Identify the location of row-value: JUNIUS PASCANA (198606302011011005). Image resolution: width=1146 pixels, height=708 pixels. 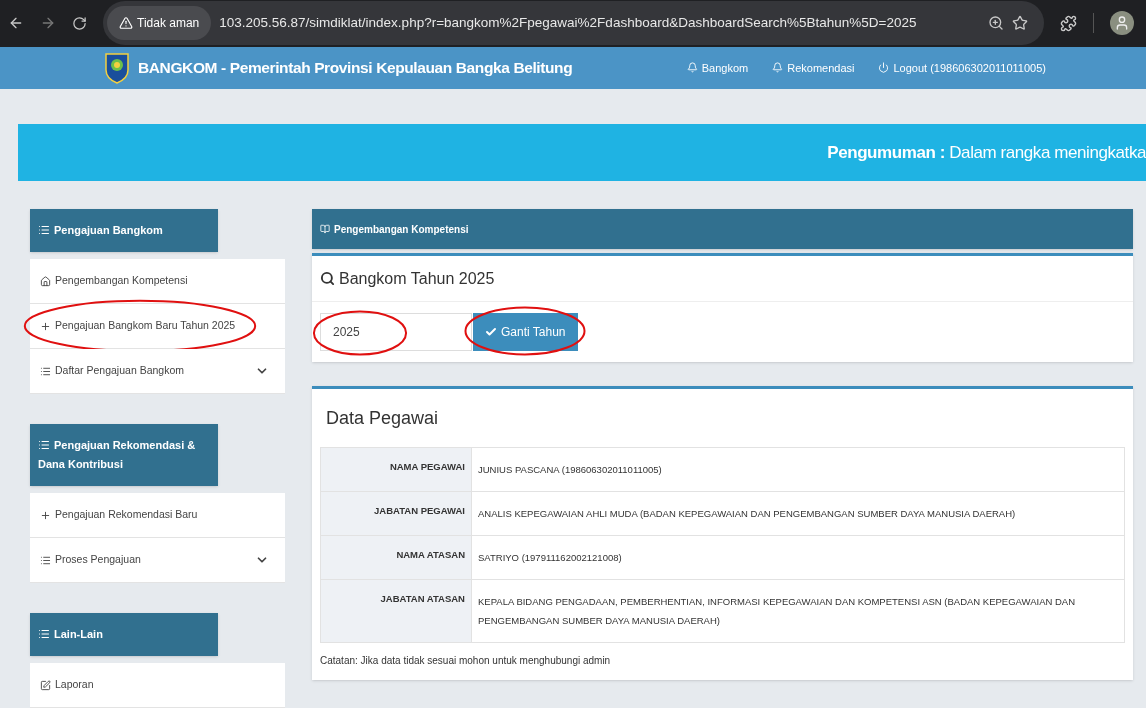
(798, 469).